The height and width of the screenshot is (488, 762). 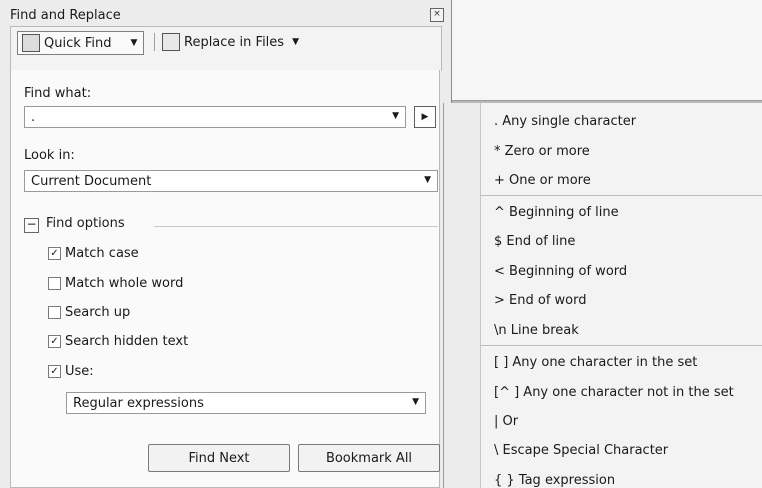 What do you see at coordinates (230, 16) in the screenshot?
I see `dialog-titlebar: Find and Replace ×` at bounding box center [230, 16].